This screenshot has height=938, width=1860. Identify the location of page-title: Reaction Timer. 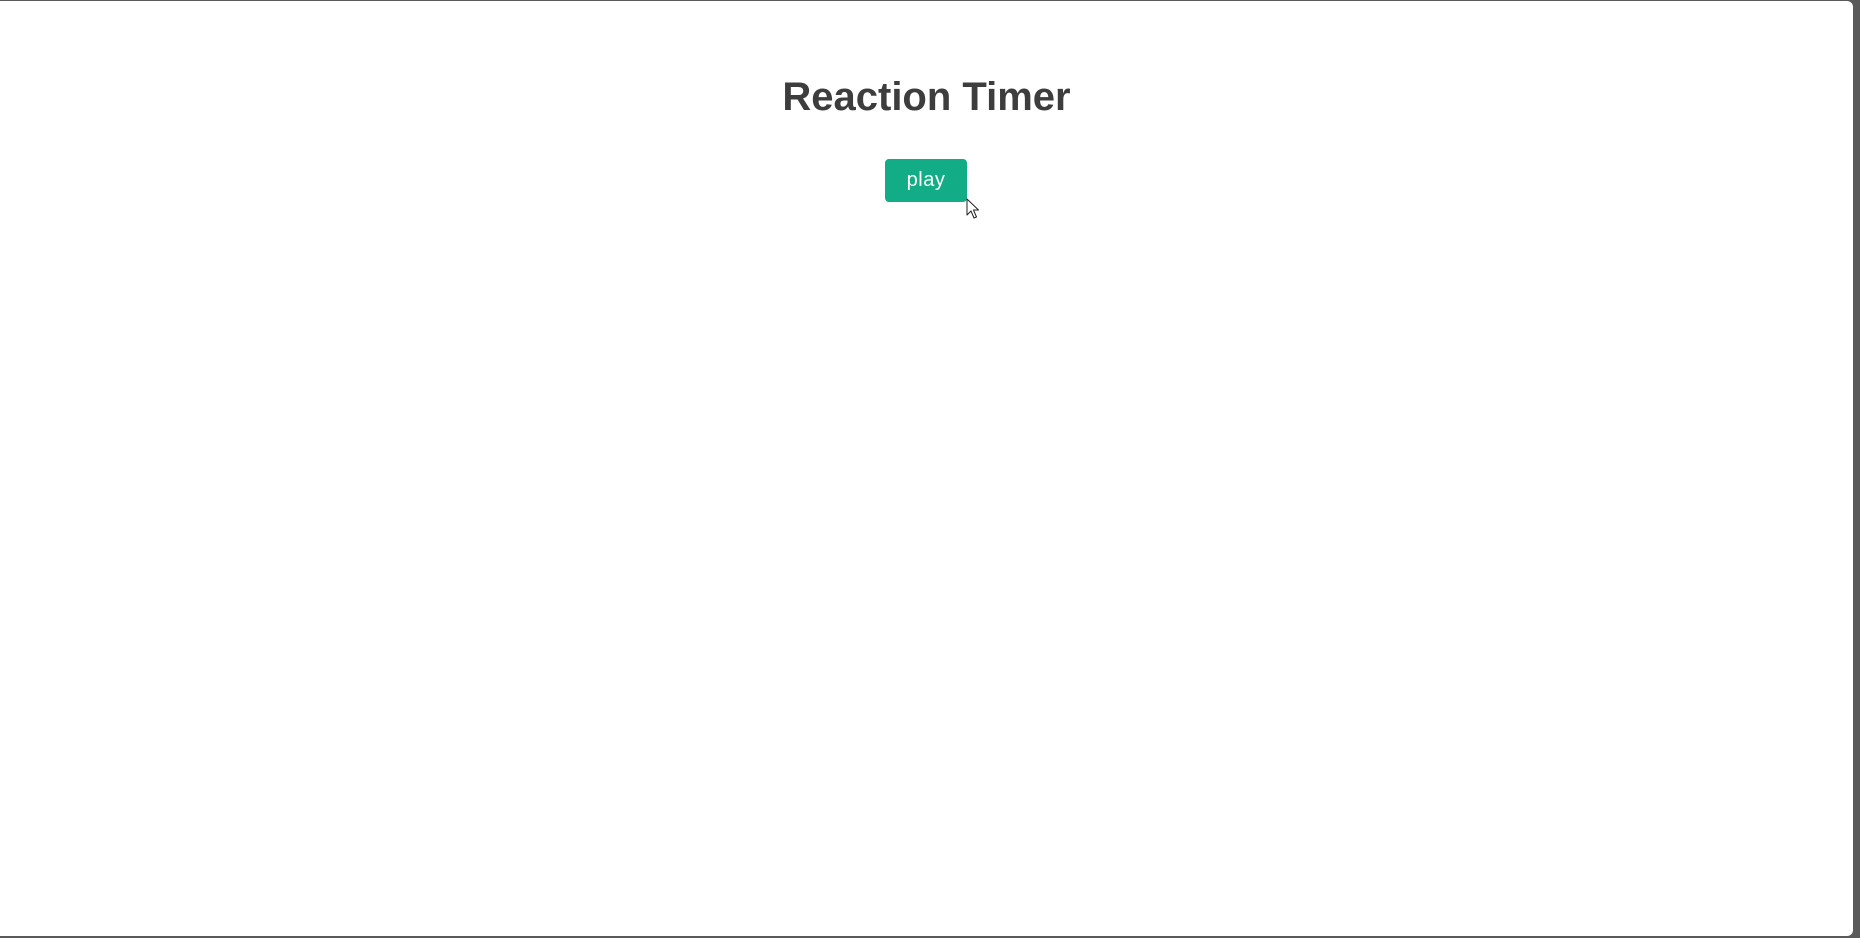
(926, 97).